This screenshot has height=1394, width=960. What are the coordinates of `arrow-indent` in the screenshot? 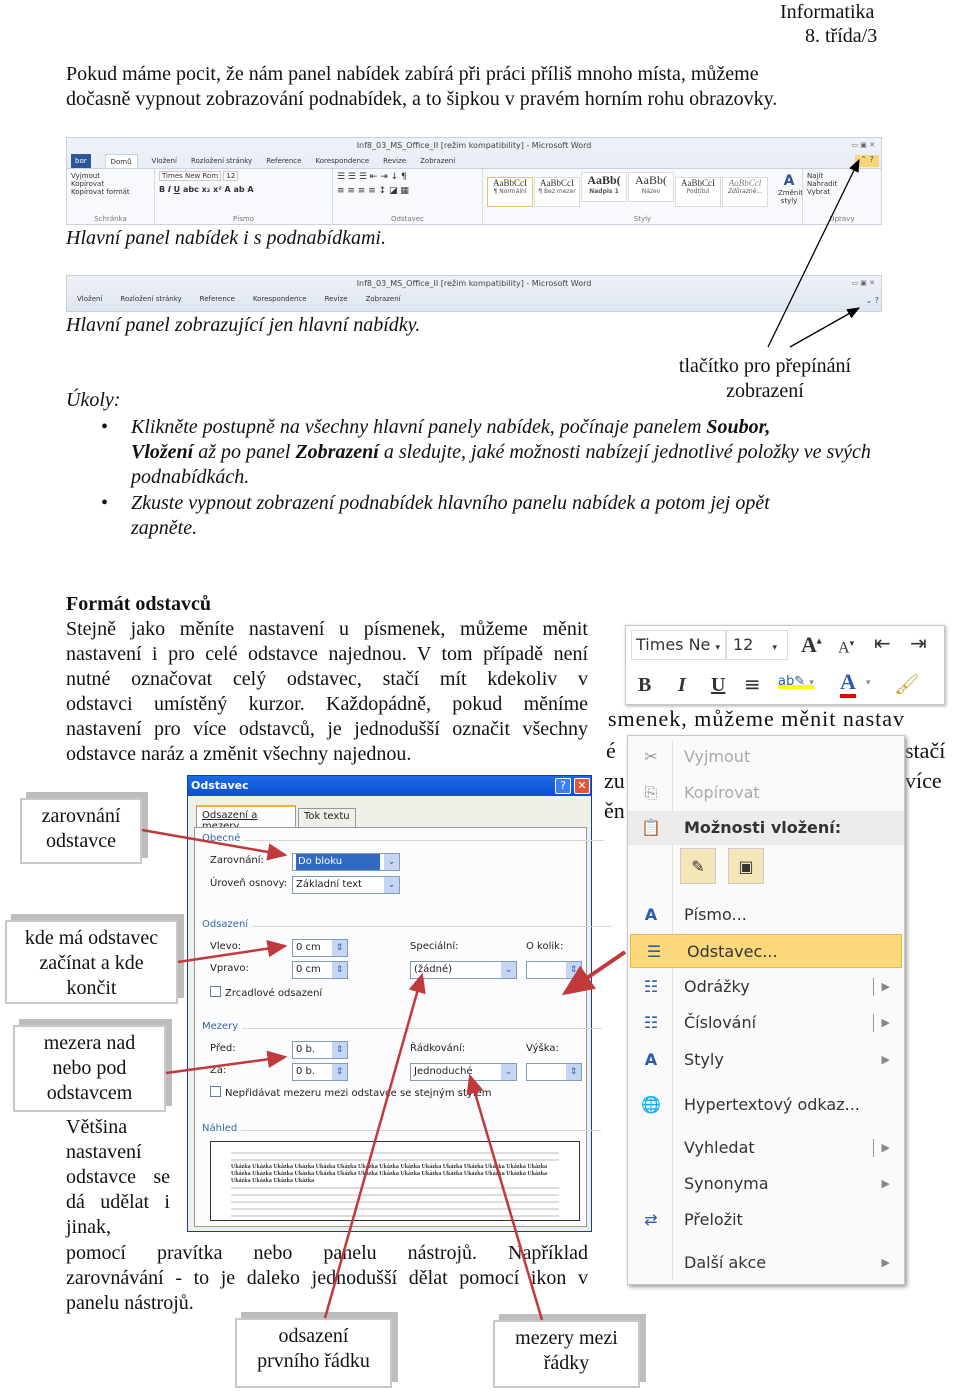 It's located at (232, 951).